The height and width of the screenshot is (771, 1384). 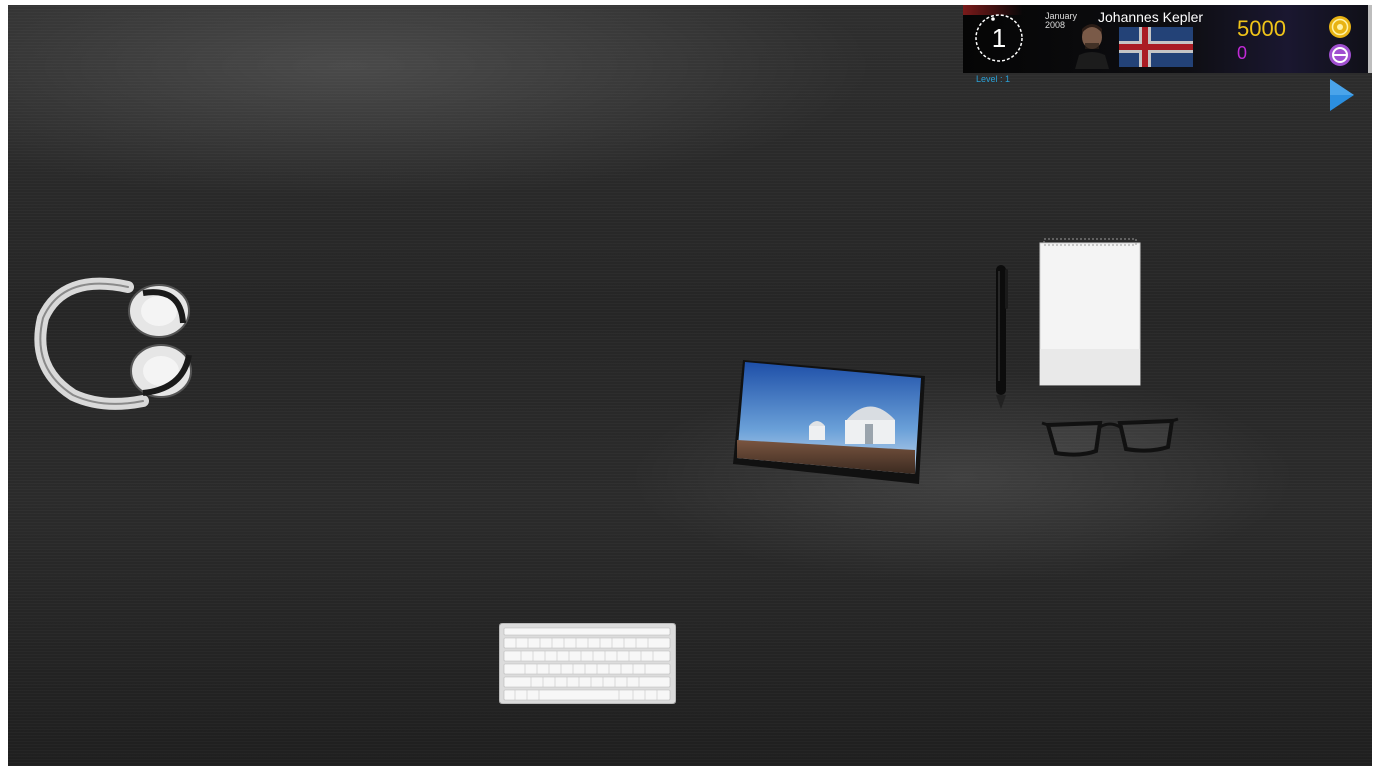 What do you see at coordinates (1001, 336) in the screenshot?
I see `pen` at bounding box center [1001, 336].